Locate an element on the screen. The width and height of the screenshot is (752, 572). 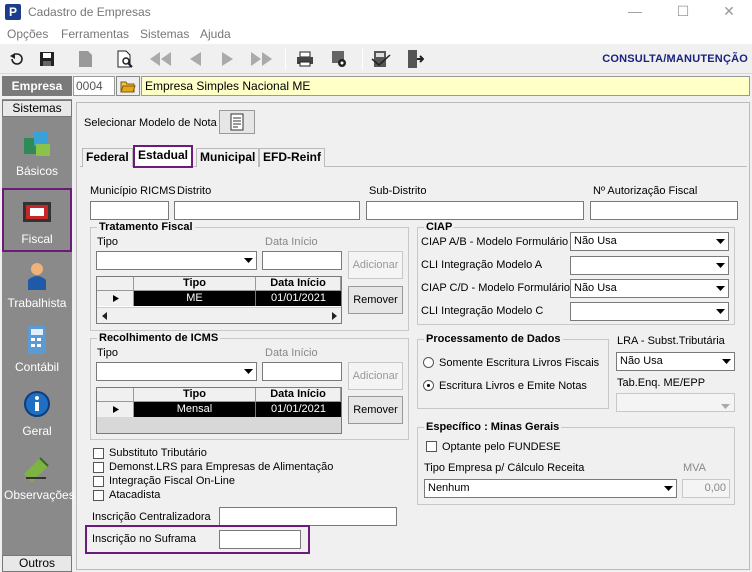
recolhimento-tipo-label: Tipo is located at coordinates (107, 353).